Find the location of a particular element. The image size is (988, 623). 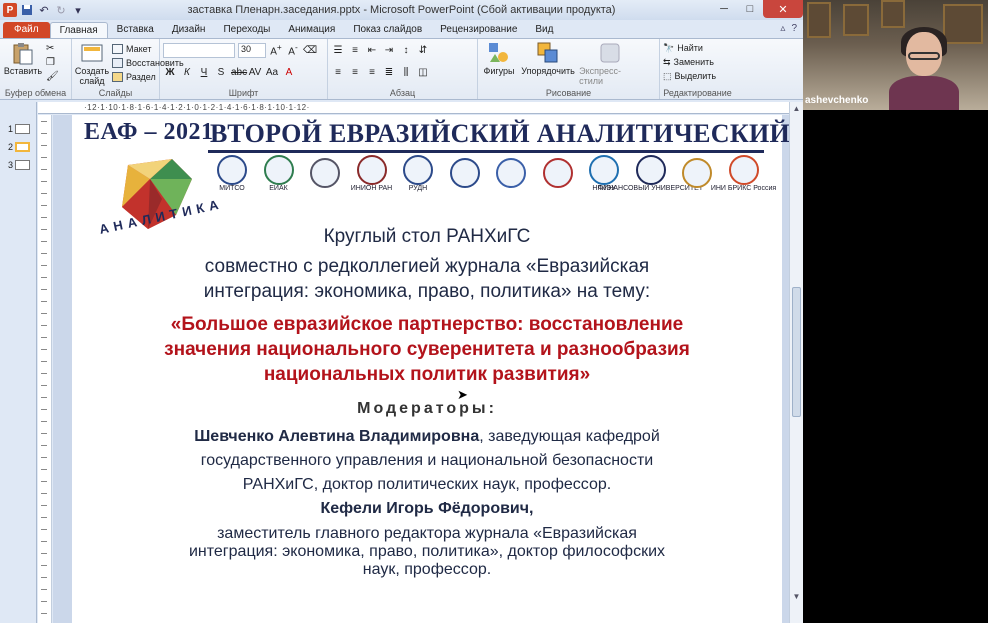

save-icon is located at coordinates (27, 10).